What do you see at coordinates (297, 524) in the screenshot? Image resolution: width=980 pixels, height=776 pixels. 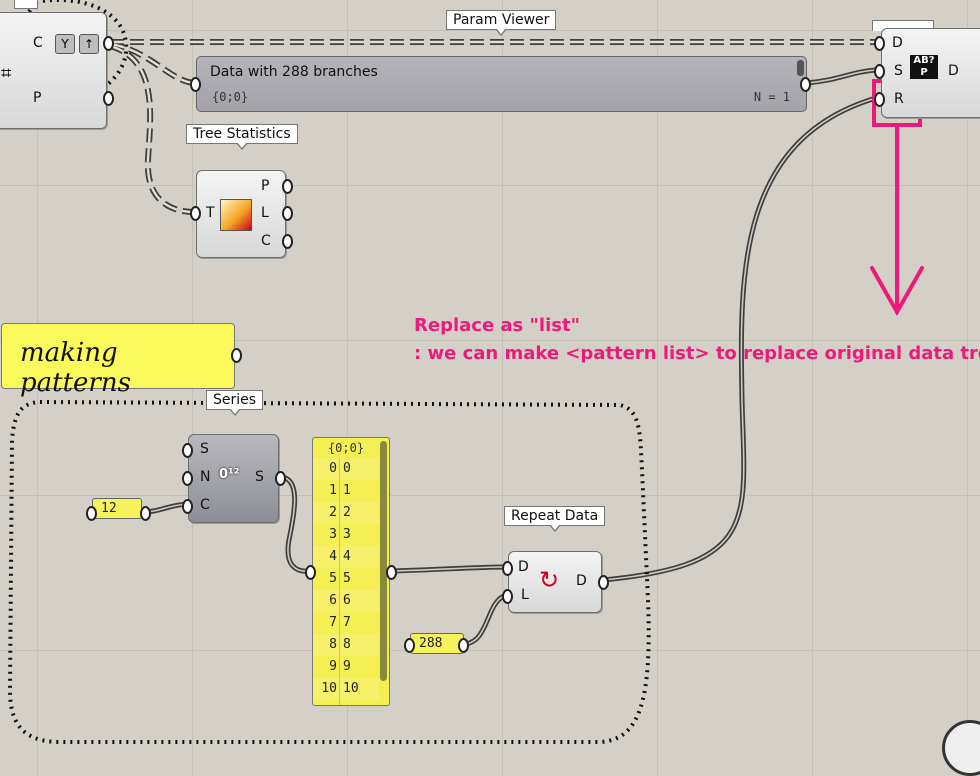 I see `wire-series-to-panel` at bounding box center [297, 524].